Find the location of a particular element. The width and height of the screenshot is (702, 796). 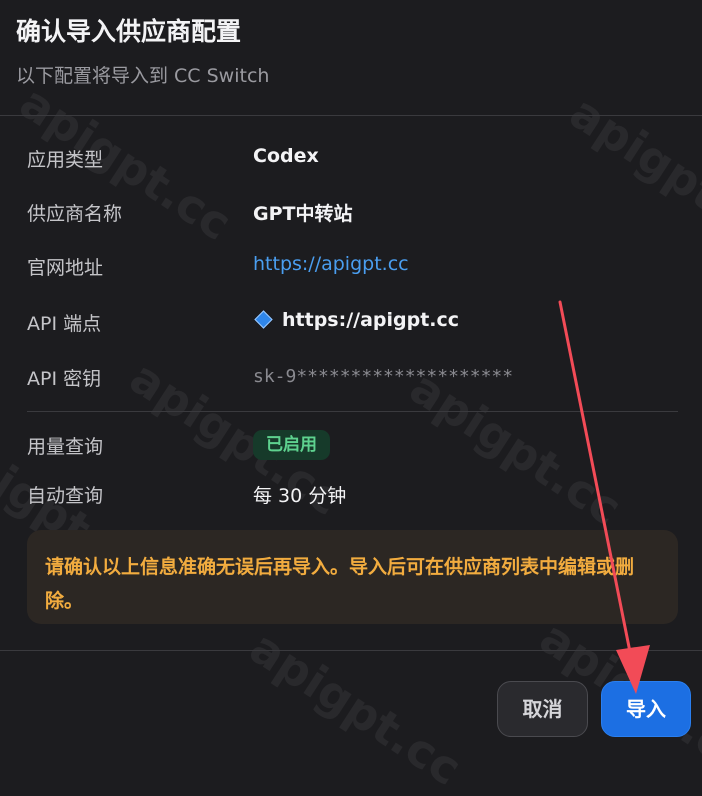

website-link: https://apigpt.cc is located at coordinates (331, 264).